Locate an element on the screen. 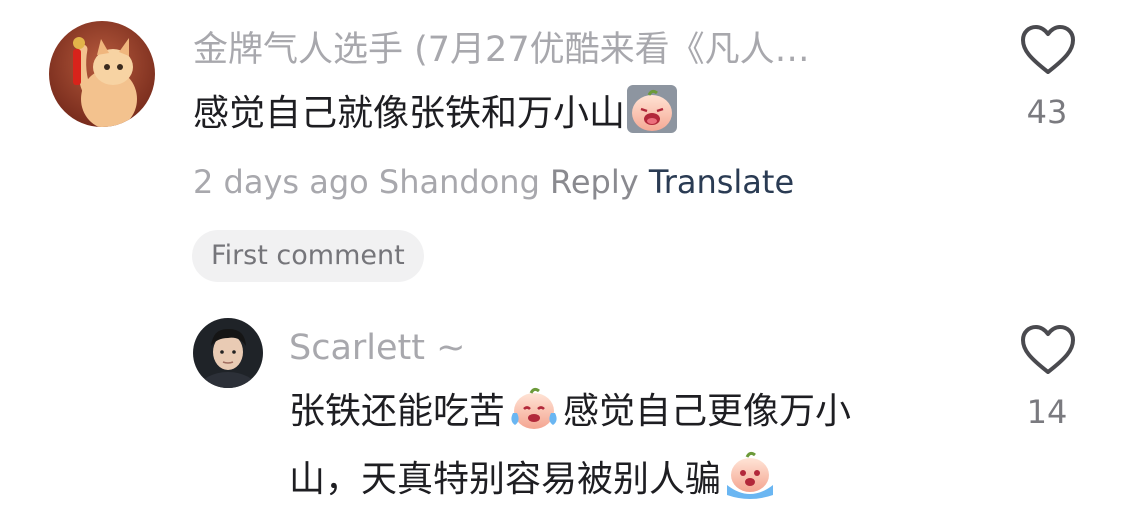  comment-text-1: 感觉自己就像张铁和万小山 is located at coordinates (436, 118).